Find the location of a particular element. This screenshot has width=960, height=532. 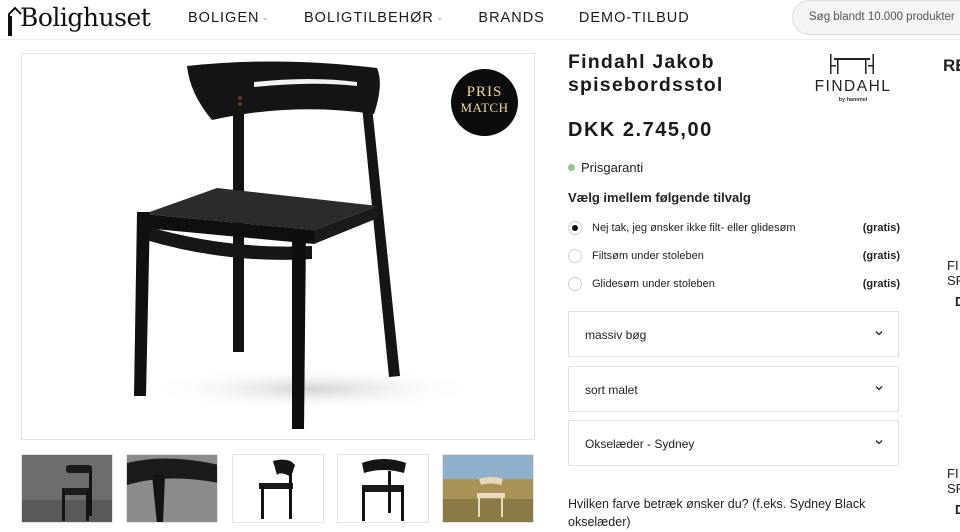

logo-text: Bolighuset is located at coordinates (85, 17).